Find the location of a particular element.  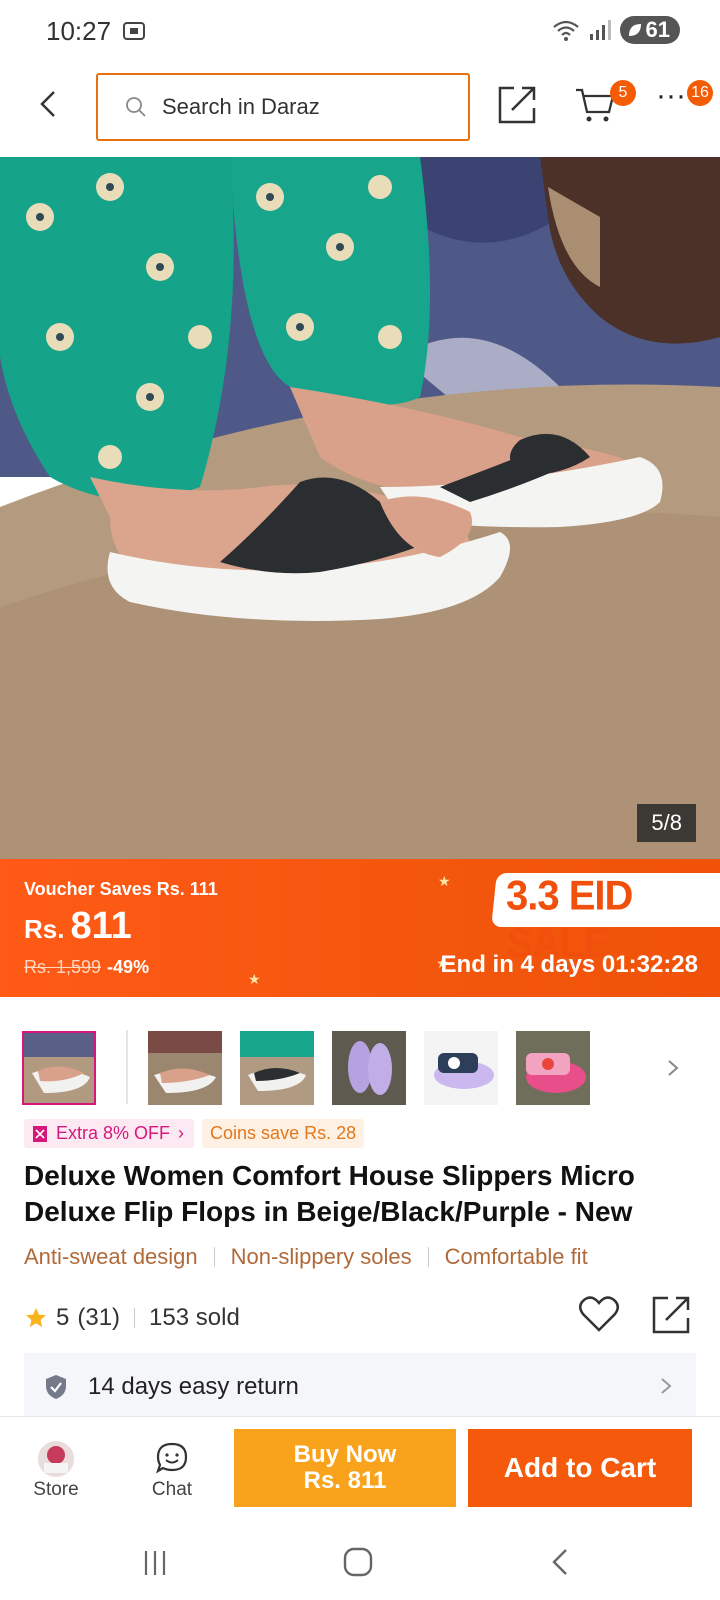

image-thumbnails is located at coordinates (360, 1067).